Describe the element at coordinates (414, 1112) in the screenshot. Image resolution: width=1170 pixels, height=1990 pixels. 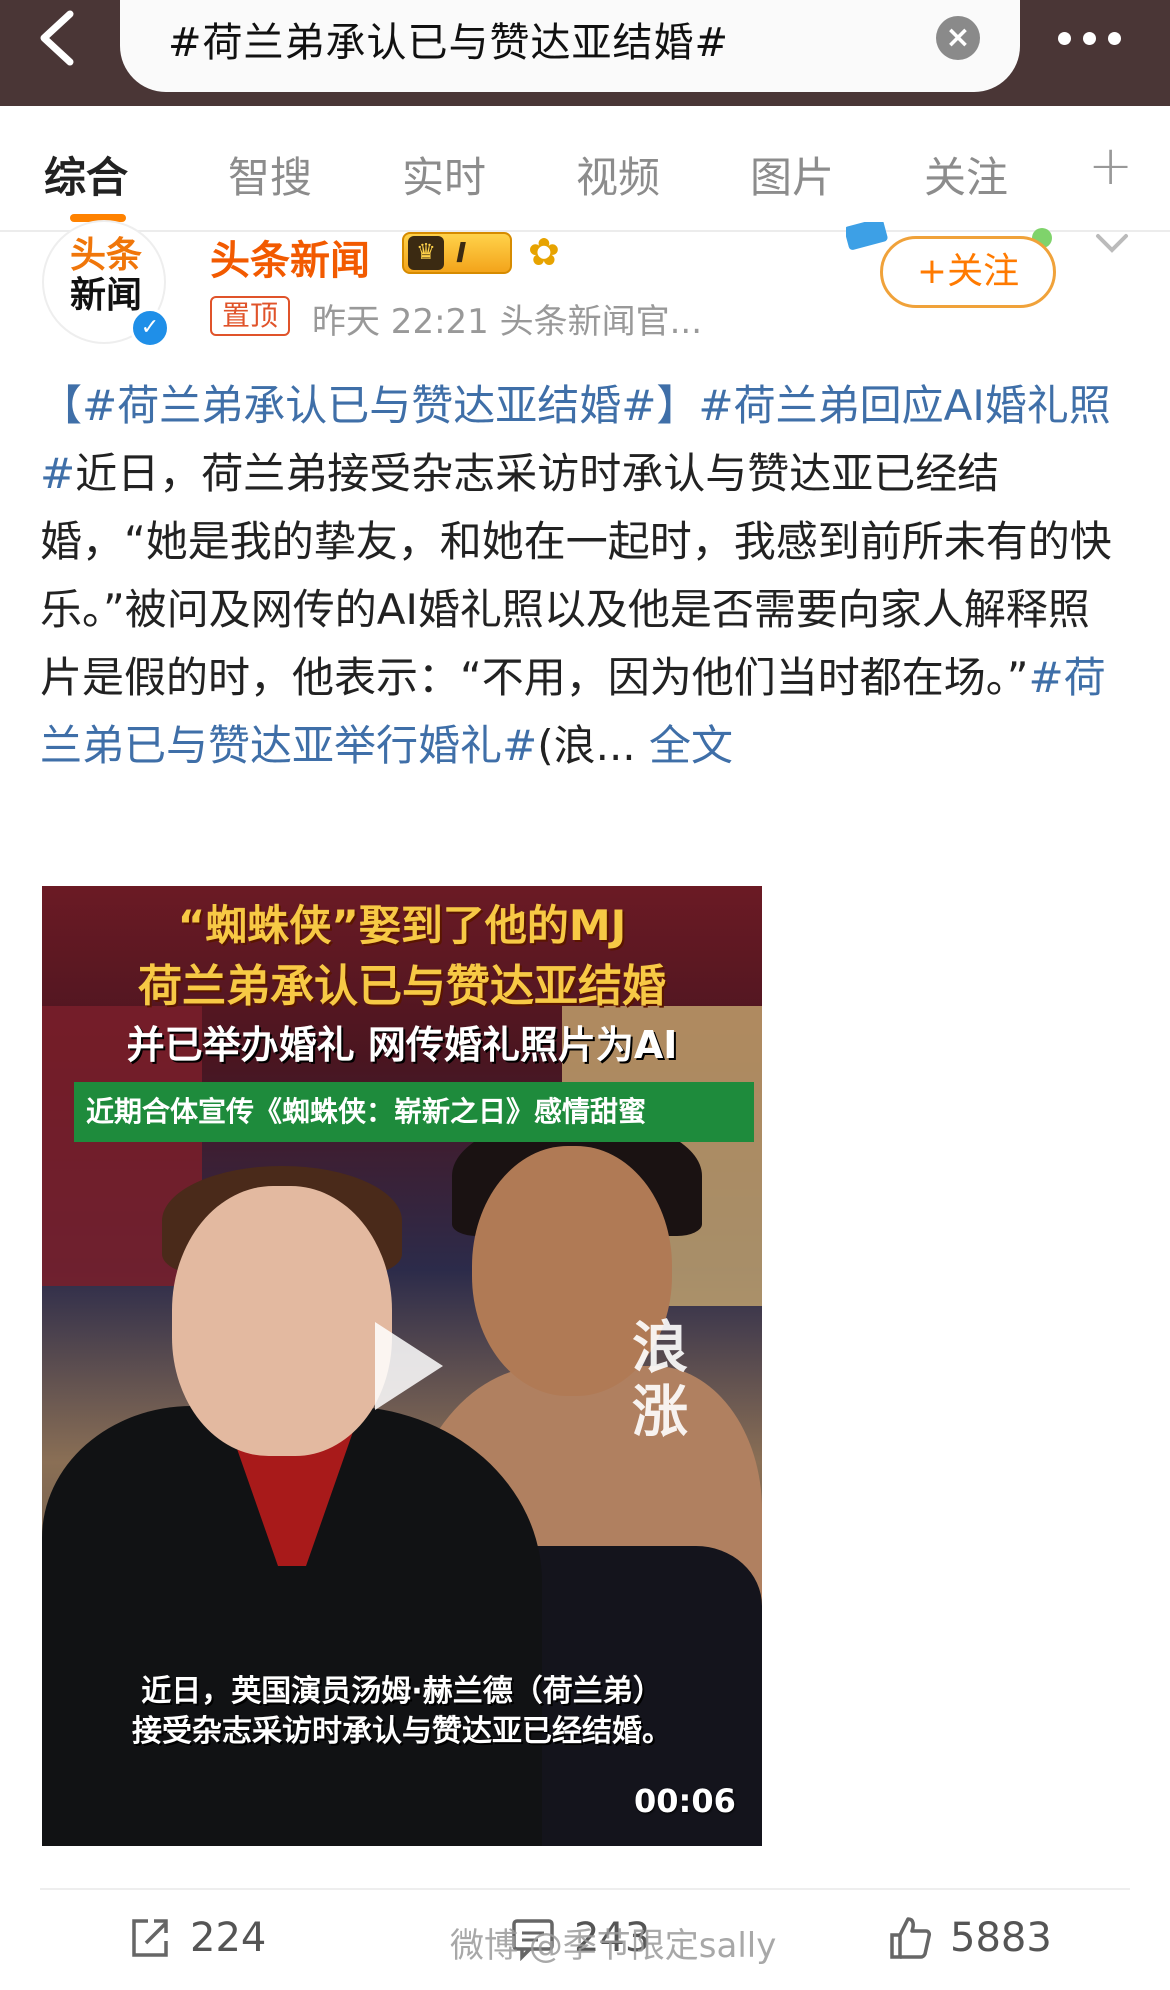
I see `video-banner: 近期合体宣传《蜘蛛侠：崭新之日》感情甜蜜` at that location.